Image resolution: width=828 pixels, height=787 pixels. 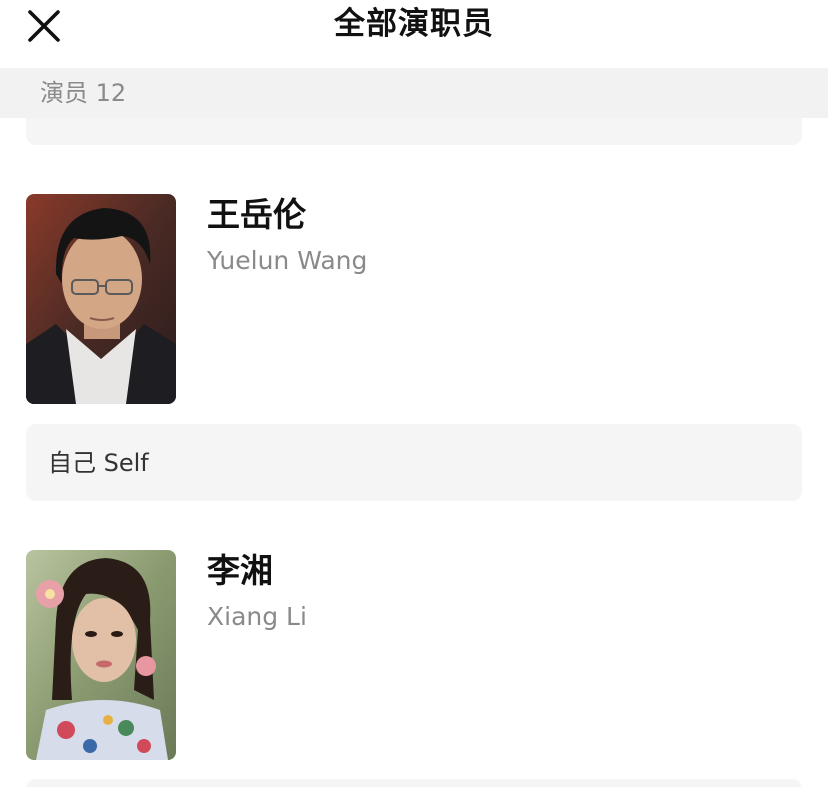 What do you see at coordinates (414, 783) in the screenshot?
I see `role-box` at bounding box center [414, 783].